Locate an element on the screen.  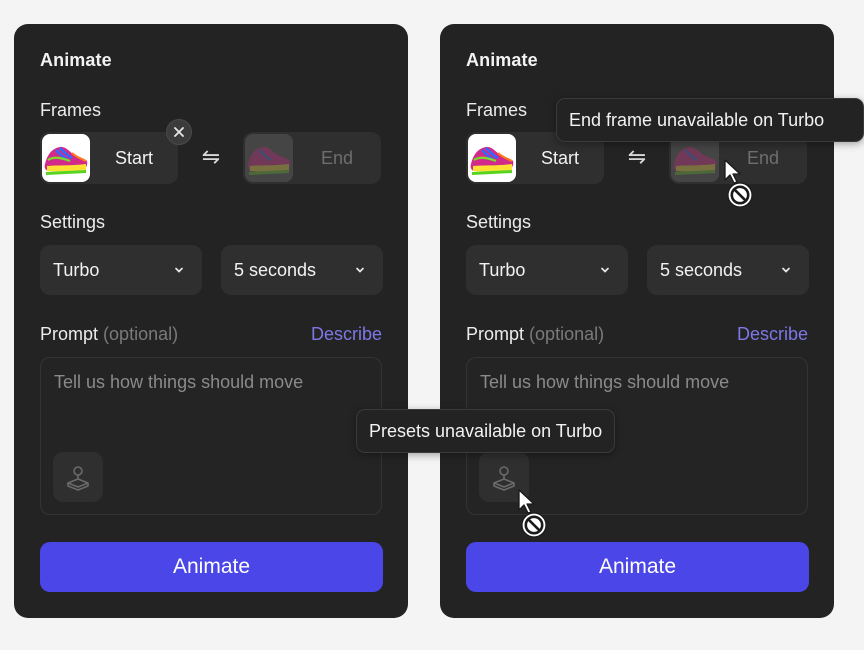
prompt-input: Tell us how things should move is located at coordinates (211, 436).